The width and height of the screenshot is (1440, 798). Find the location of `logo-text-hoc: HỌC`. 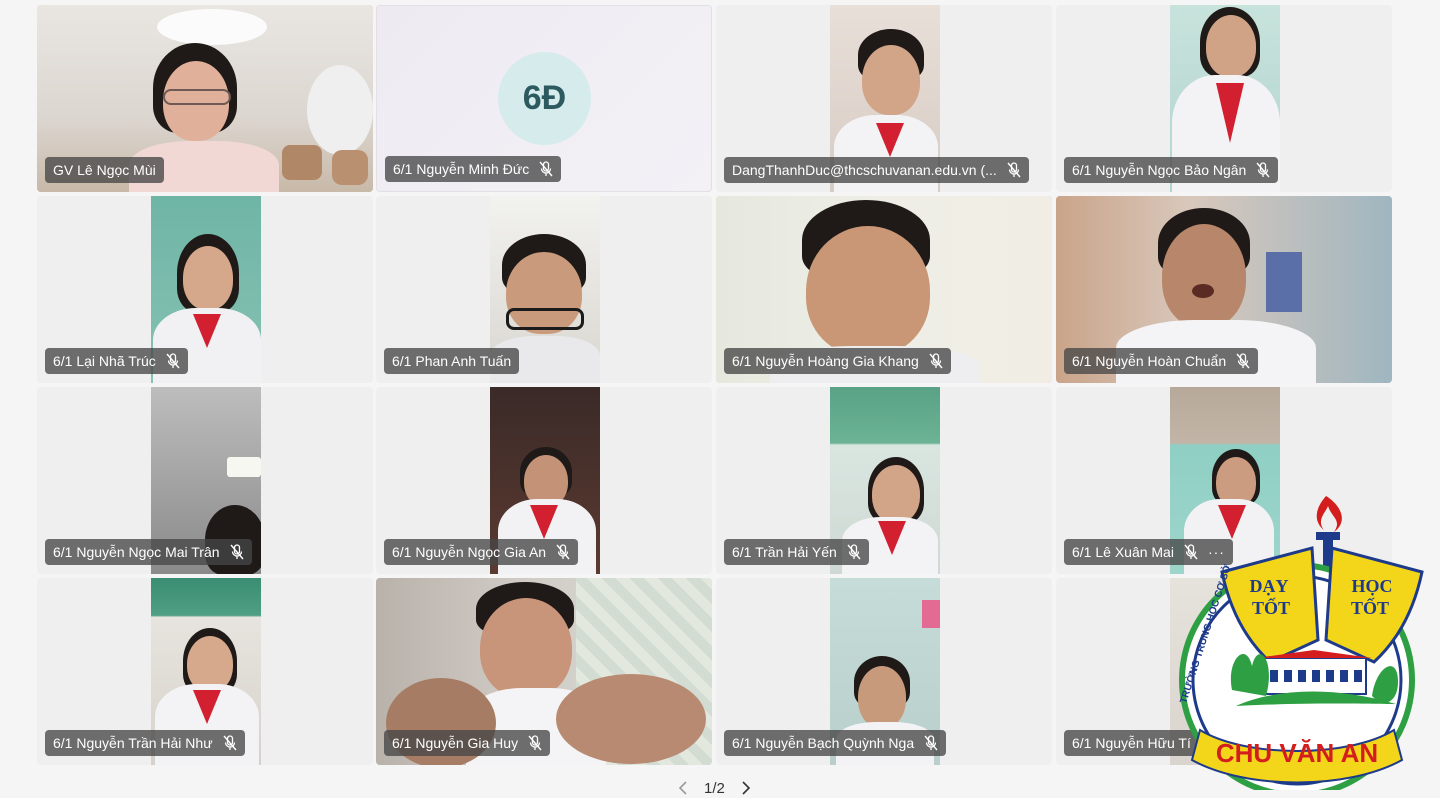

logo-text-hoc: HỌC is located at coordinates (1371, 586).